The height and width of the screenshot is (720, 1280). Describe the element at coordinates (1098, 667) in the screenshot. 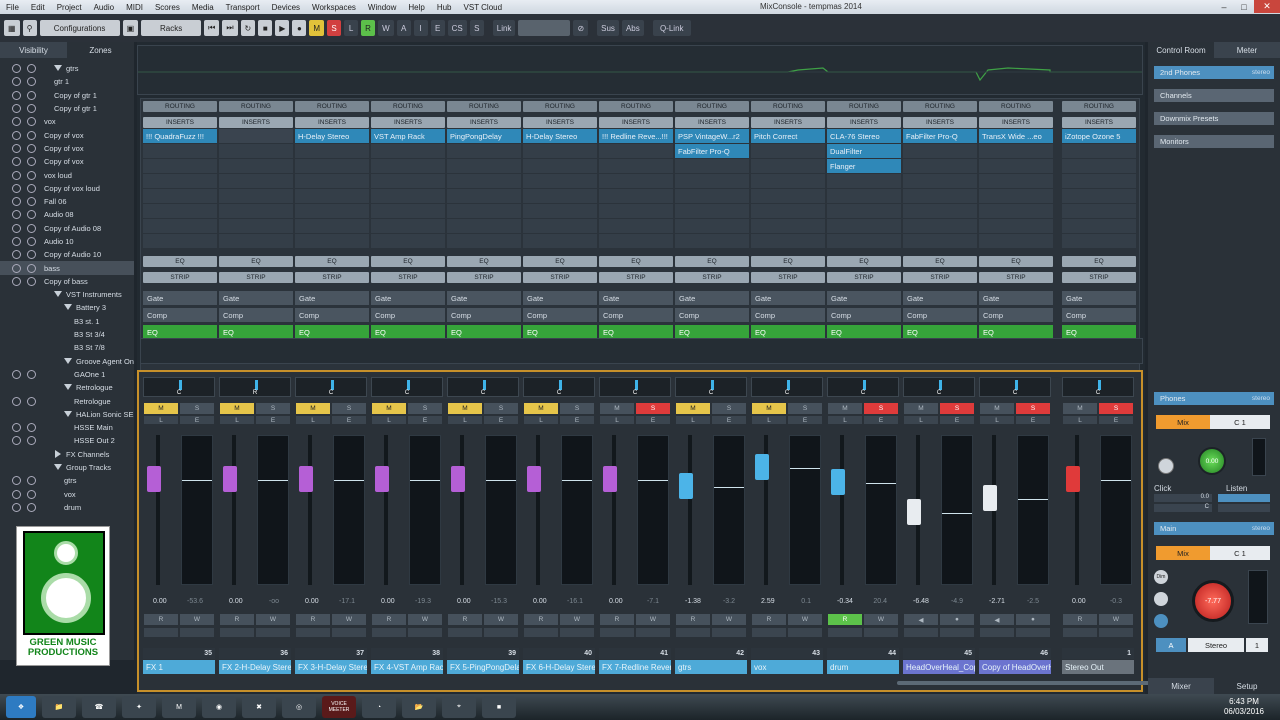

I see `channel-name: Stereo Out` at that location.